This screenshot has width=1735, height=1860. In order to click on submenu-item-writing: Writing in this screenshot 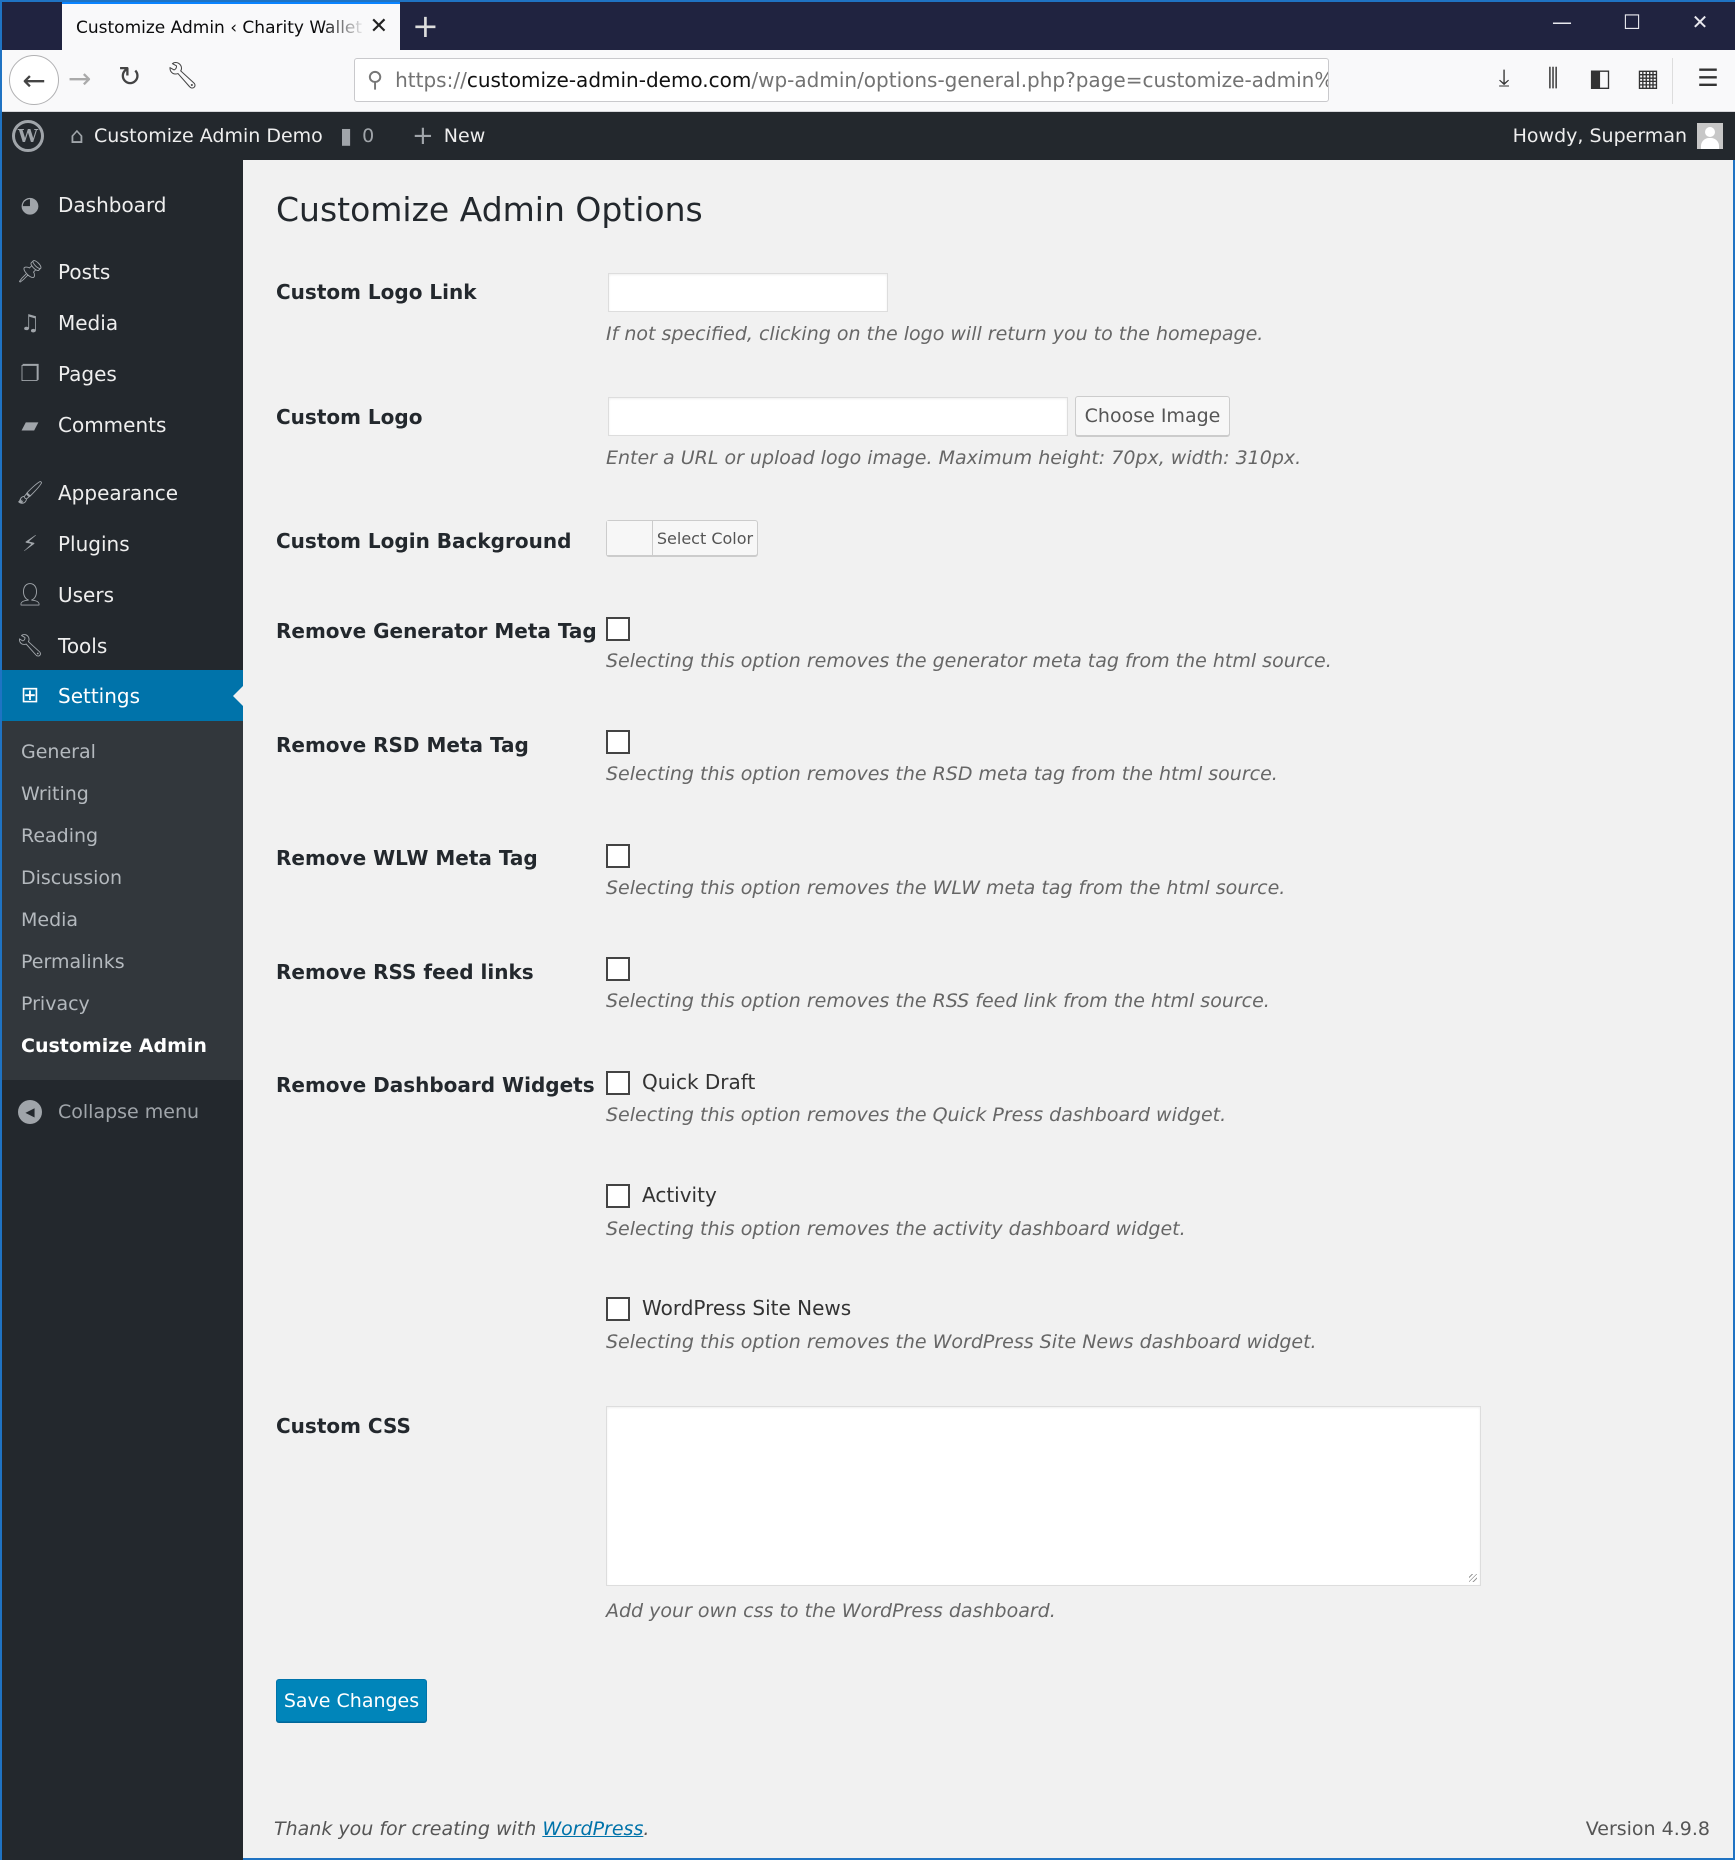, I will do `click(55, 794)`.